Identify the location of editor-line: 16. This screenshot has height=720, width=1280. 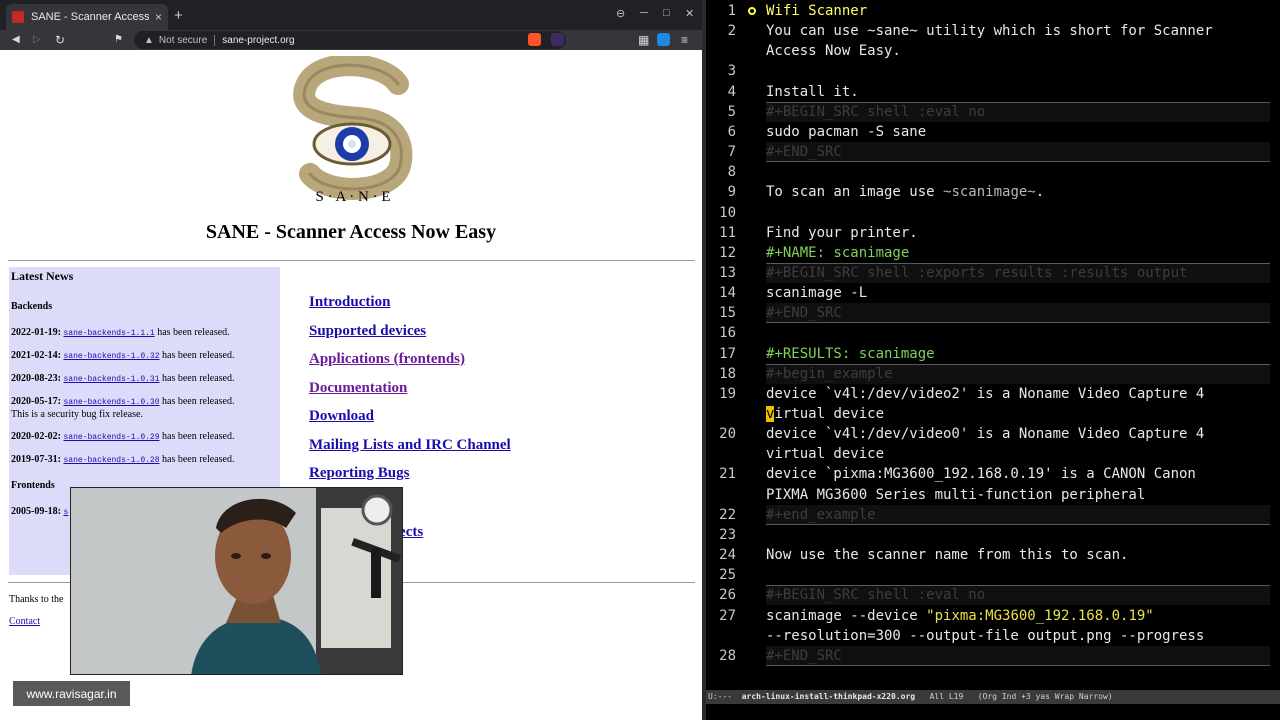
(993, 333).